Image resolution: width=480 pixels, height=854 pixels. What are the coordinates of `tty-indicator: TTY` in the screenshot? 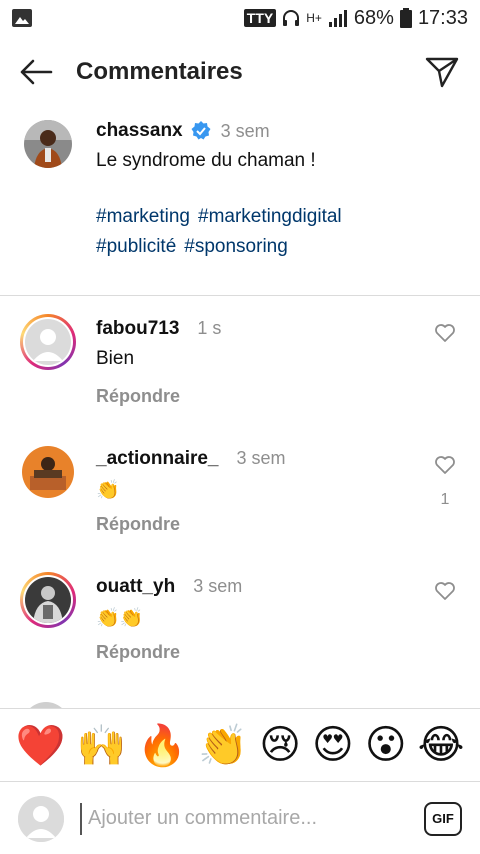 It's located at (260, 18).